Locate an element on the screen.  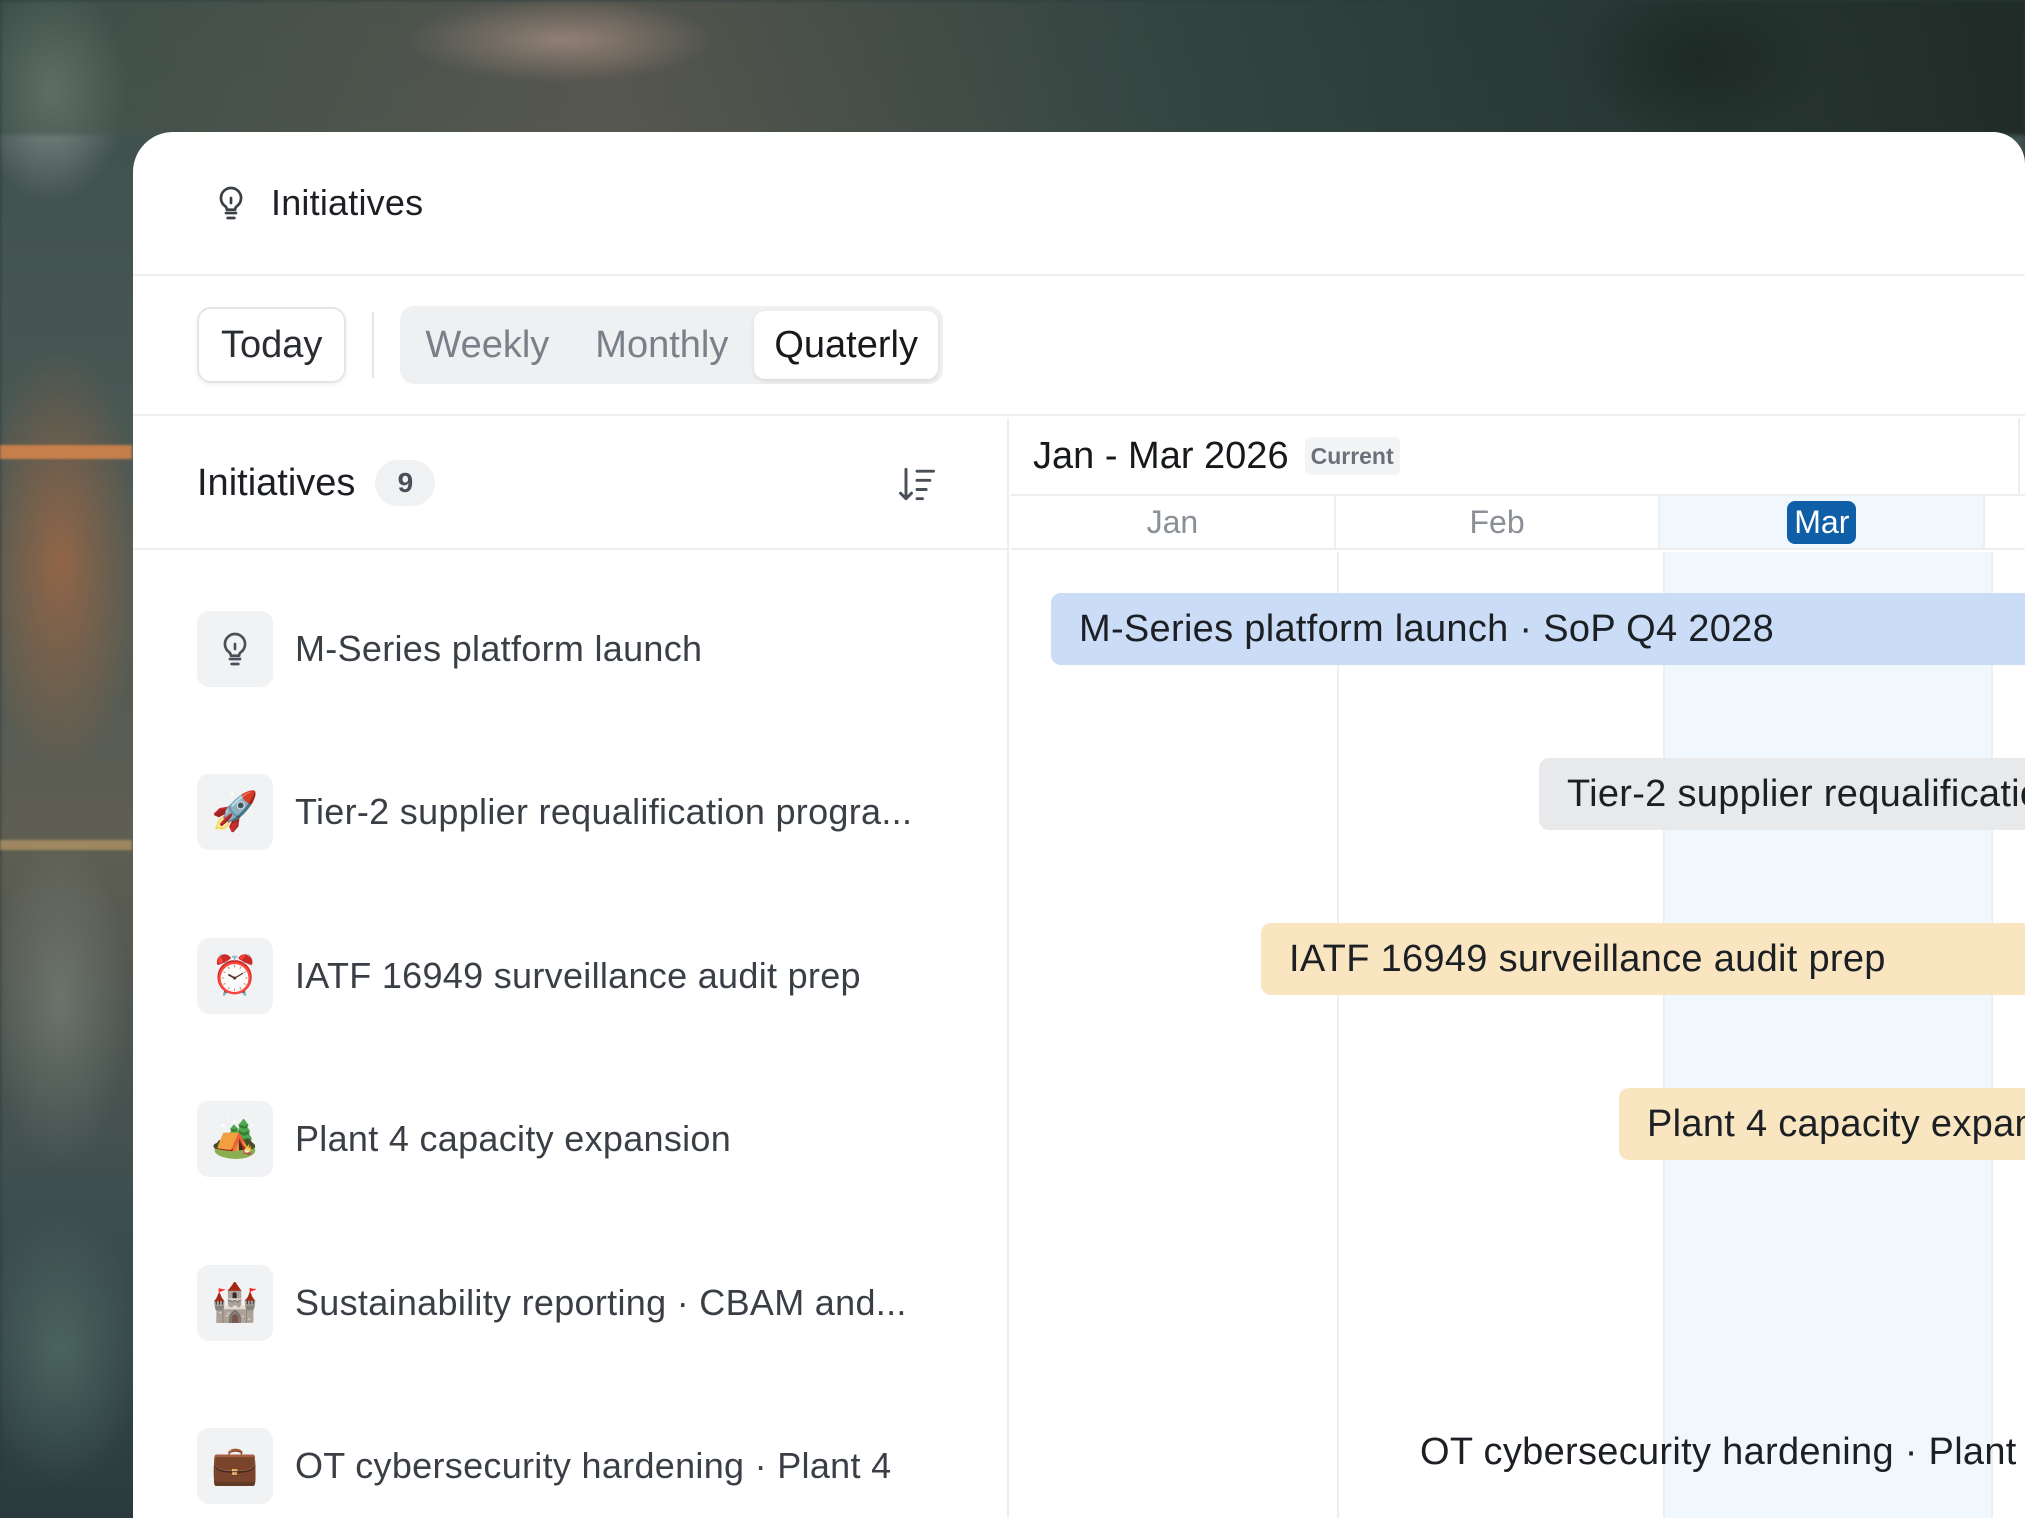
timeline-range-header: Jan - Mar 2026 Current A is located at coordinates (1518, 456).